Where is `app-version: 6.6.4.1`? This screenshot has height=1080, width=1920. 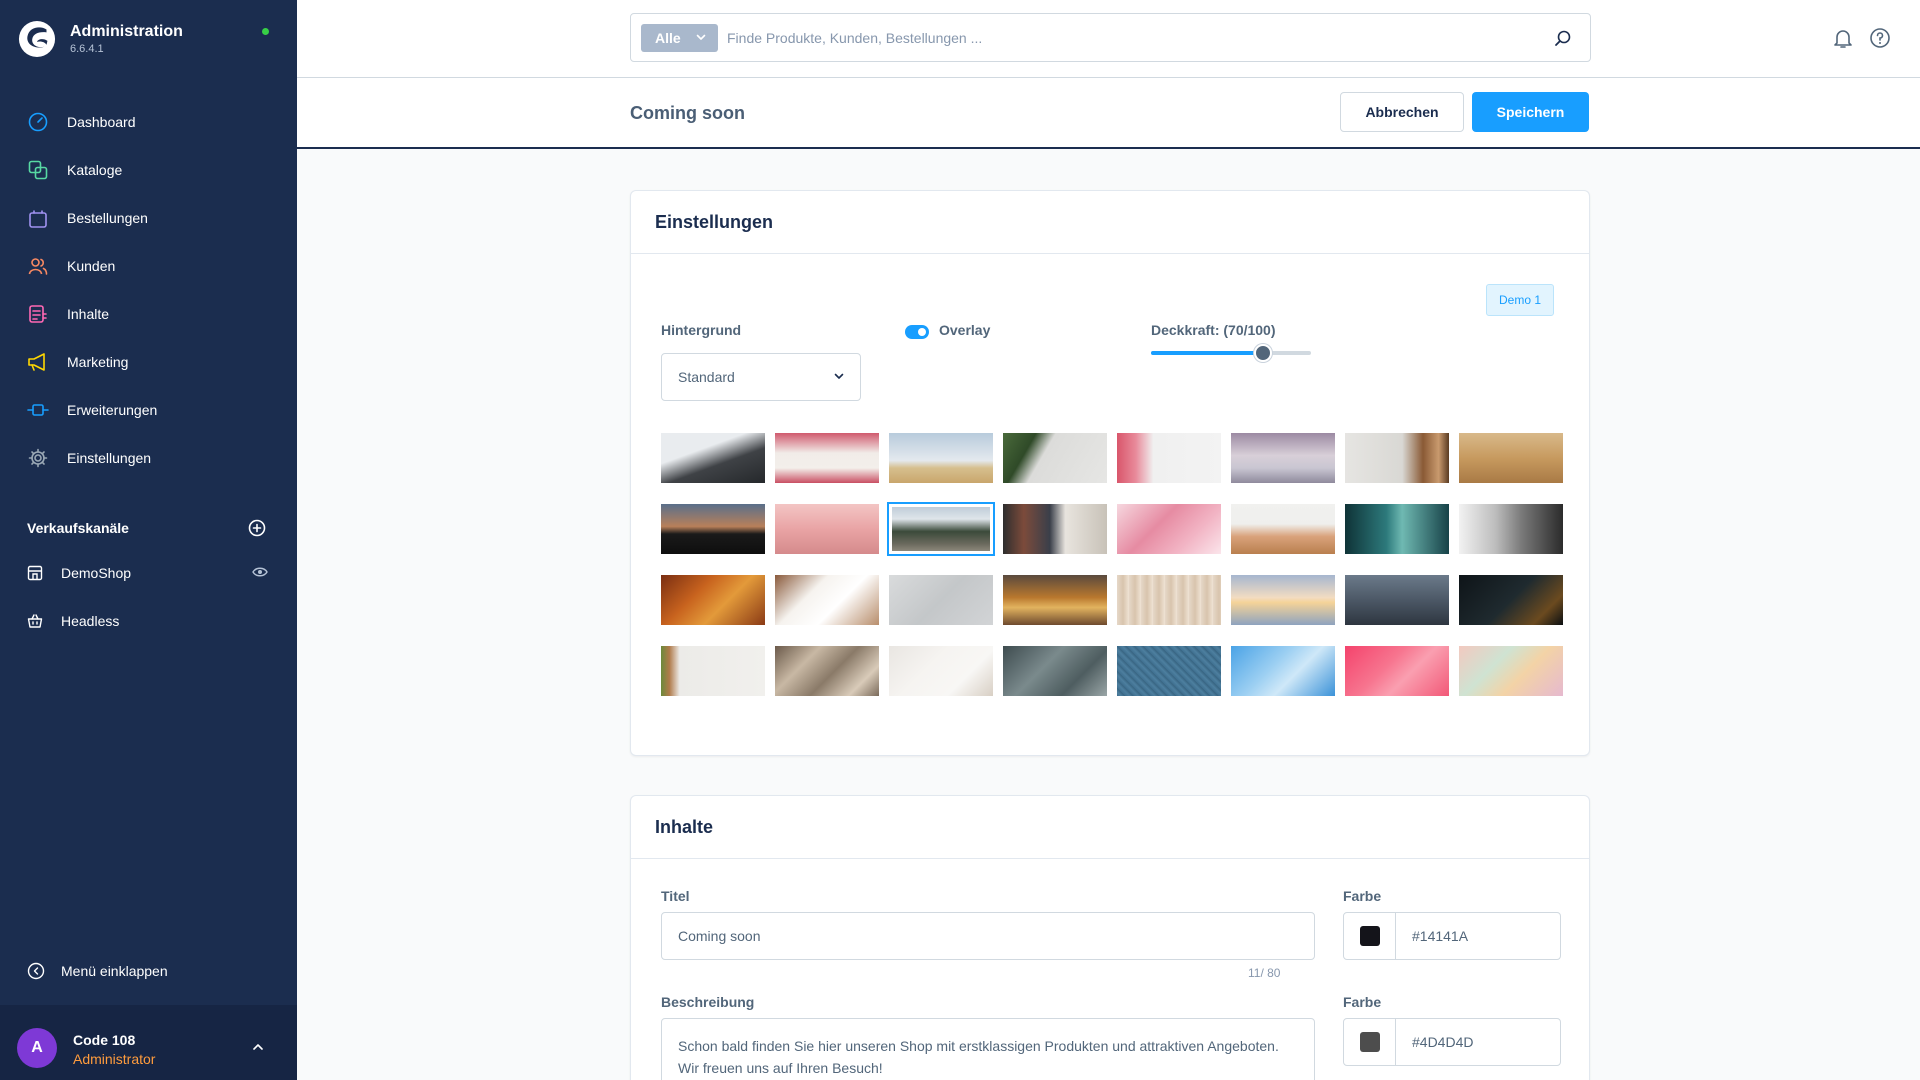 app-version: 6.6.4.1 is located at coordinates (87, 49).